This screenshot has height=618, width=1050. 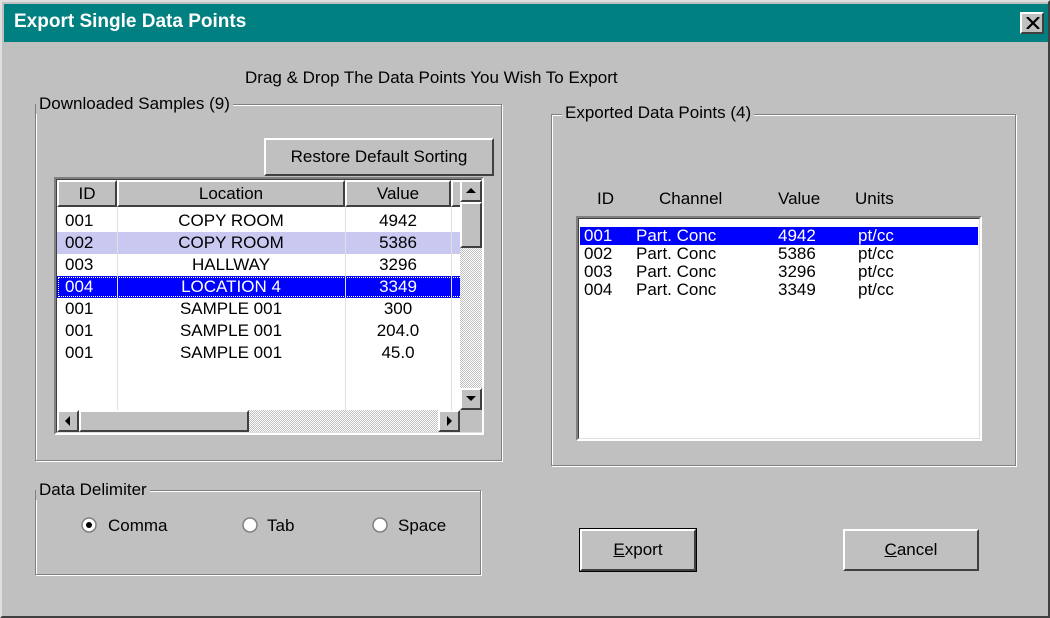 What do you see at coordinates (779, 236) in the screenshot?
I see `exported-list-item-selected: 001 Part. Conc 4942 pt/cc` at bounding box center [779, 236].